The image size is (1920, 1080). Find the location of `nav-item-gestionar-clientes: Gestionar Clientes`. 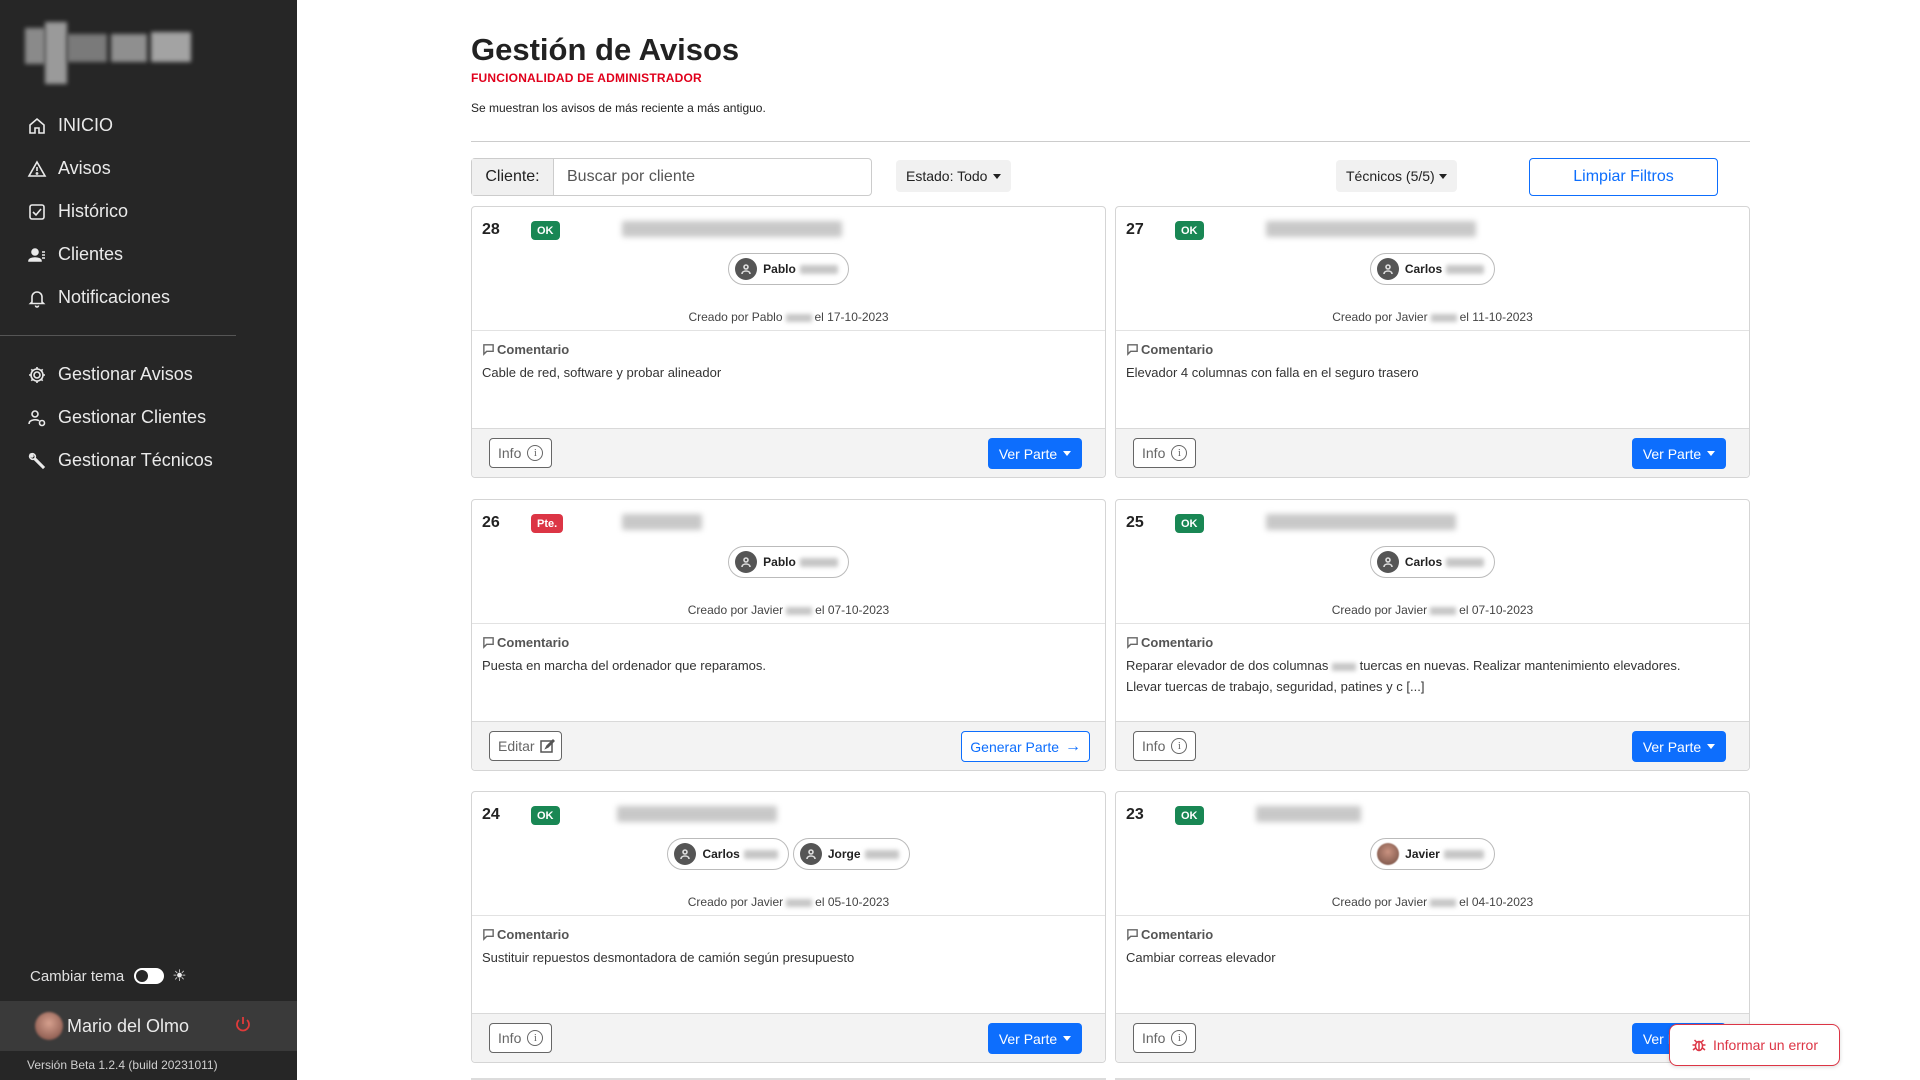

nav-item-gestionar-clientes: Gestionar Clientes is located at coordinates (148, 417).